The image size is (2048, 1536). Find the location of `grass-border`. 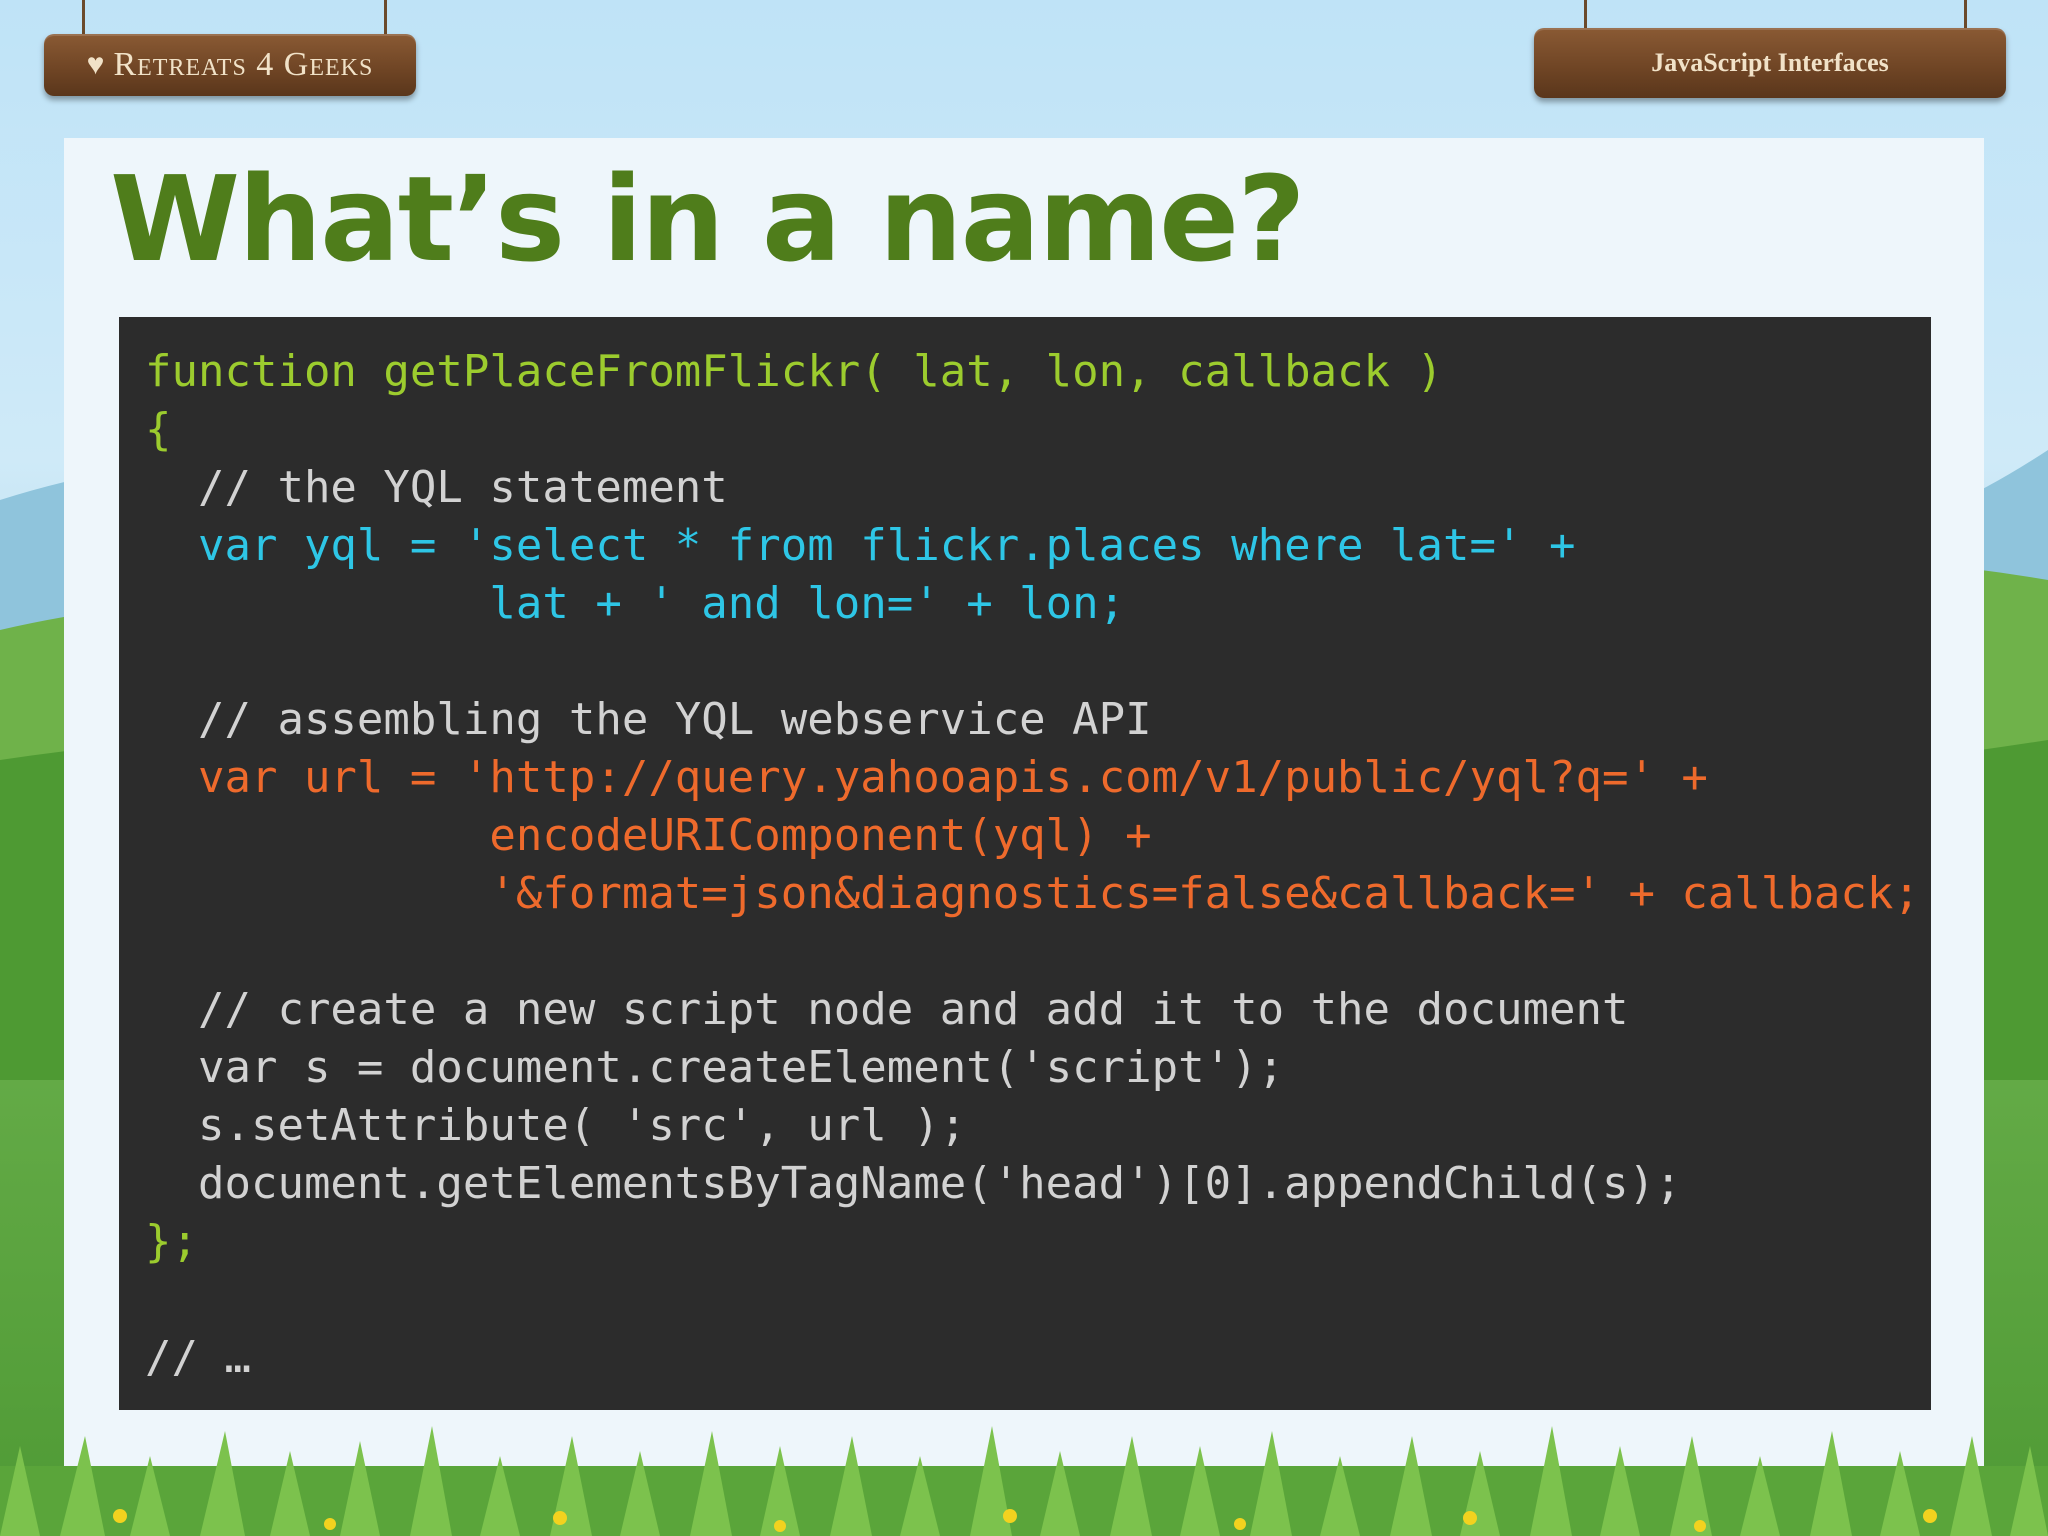

grass-border is located at coordinates (1024, 1471).